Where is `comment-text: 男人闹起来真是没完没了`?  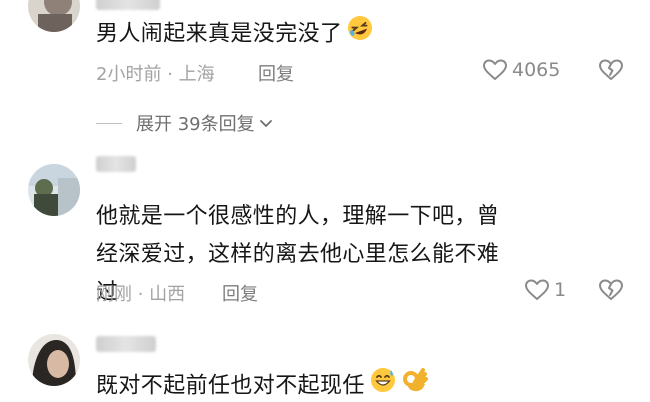 comment-text: 男人闹起来真是没完没了 is located at coordinates (306, 34).